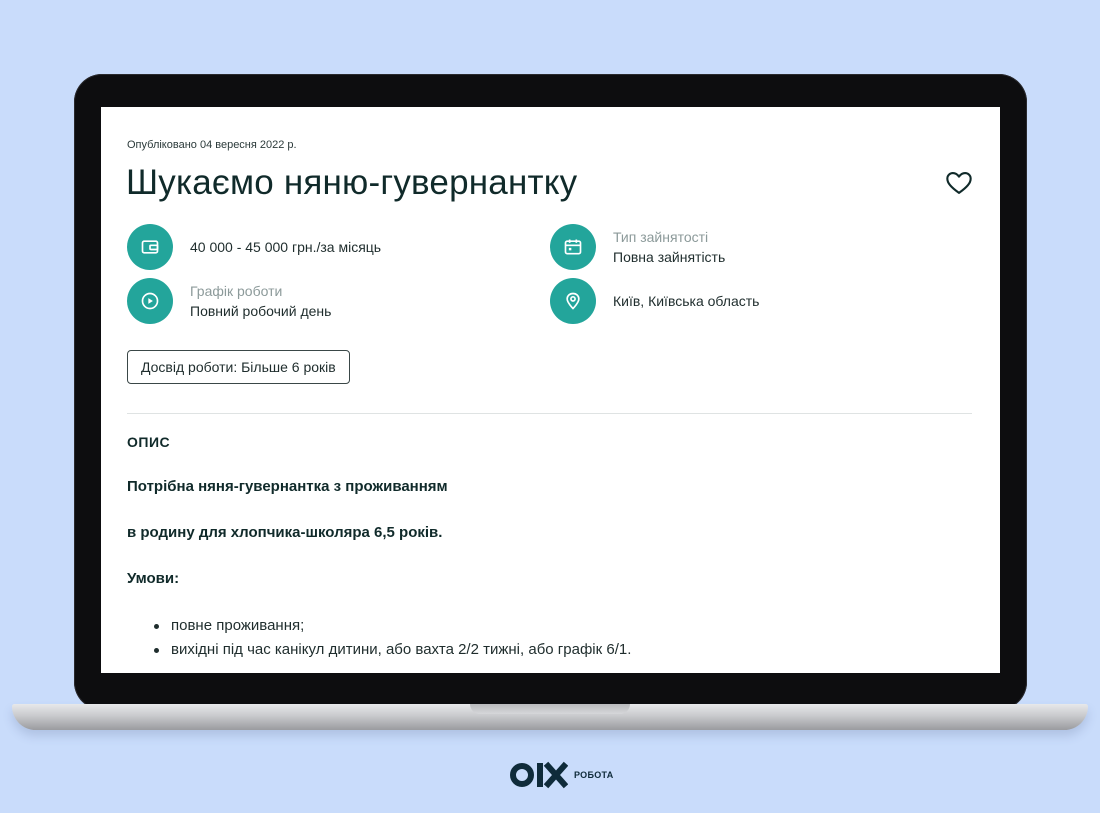 The height and width of the screenshot is (813, 1100). I want to click on location-info: Київ, Київська область, so click(654, 301).